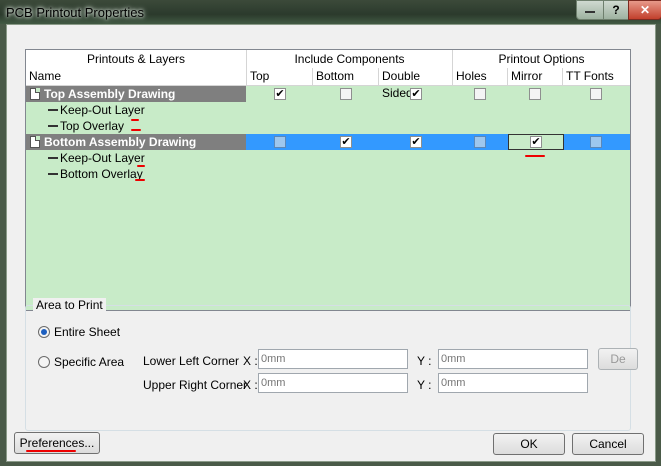  What do you see at coordinates (191, 361) in the screenshot?
I see `lower-left-corner-label: Lower Left Corner` at bounding box center [191, 361].